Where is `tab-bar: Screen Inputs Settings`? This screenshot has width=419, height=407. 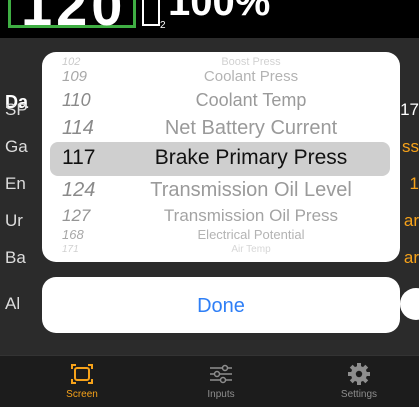
tab-bar: Screen Inputs Settings is located at coordinates (209, 381).